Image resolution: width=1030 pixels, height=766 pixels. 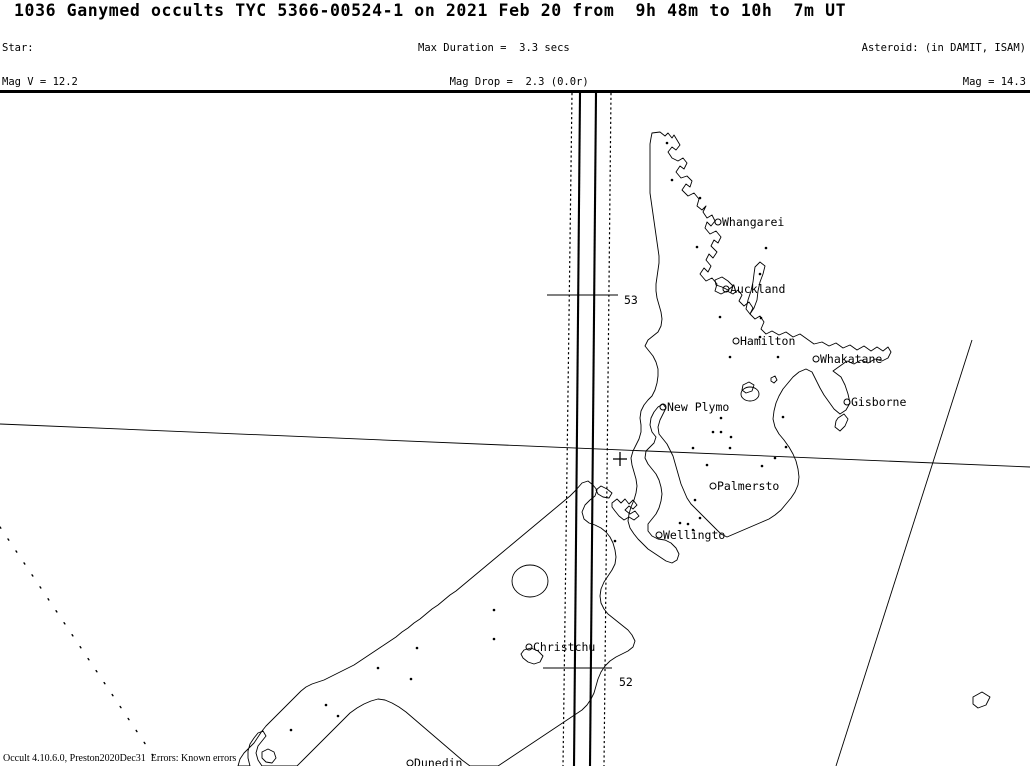 What do you see at coordinates (40, 82) in the screenshot?
I see `star-line-2: Mag V = 12.2` at bounding box center [40, 82].